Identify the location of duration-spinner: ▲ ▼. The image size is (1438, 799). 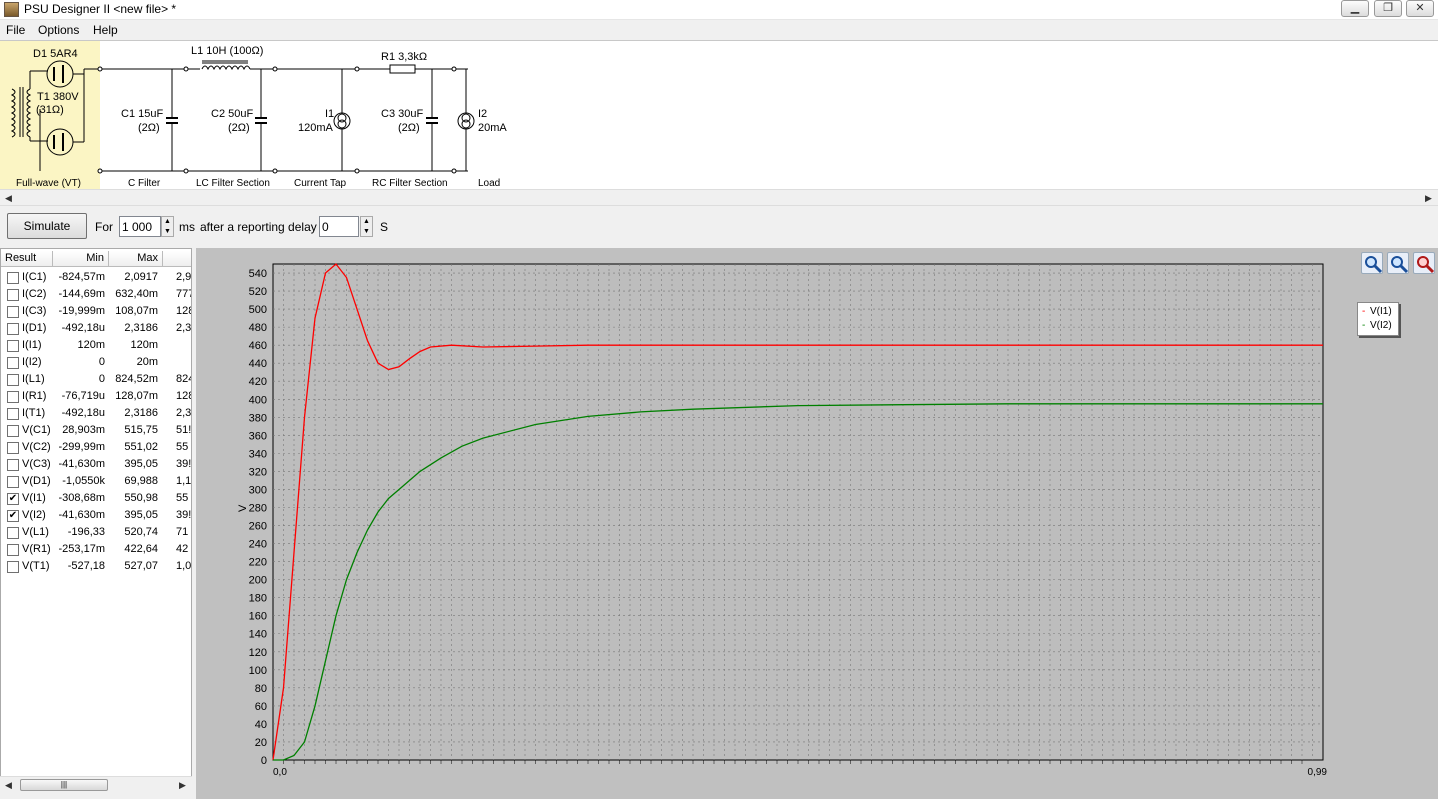
(167, 226).